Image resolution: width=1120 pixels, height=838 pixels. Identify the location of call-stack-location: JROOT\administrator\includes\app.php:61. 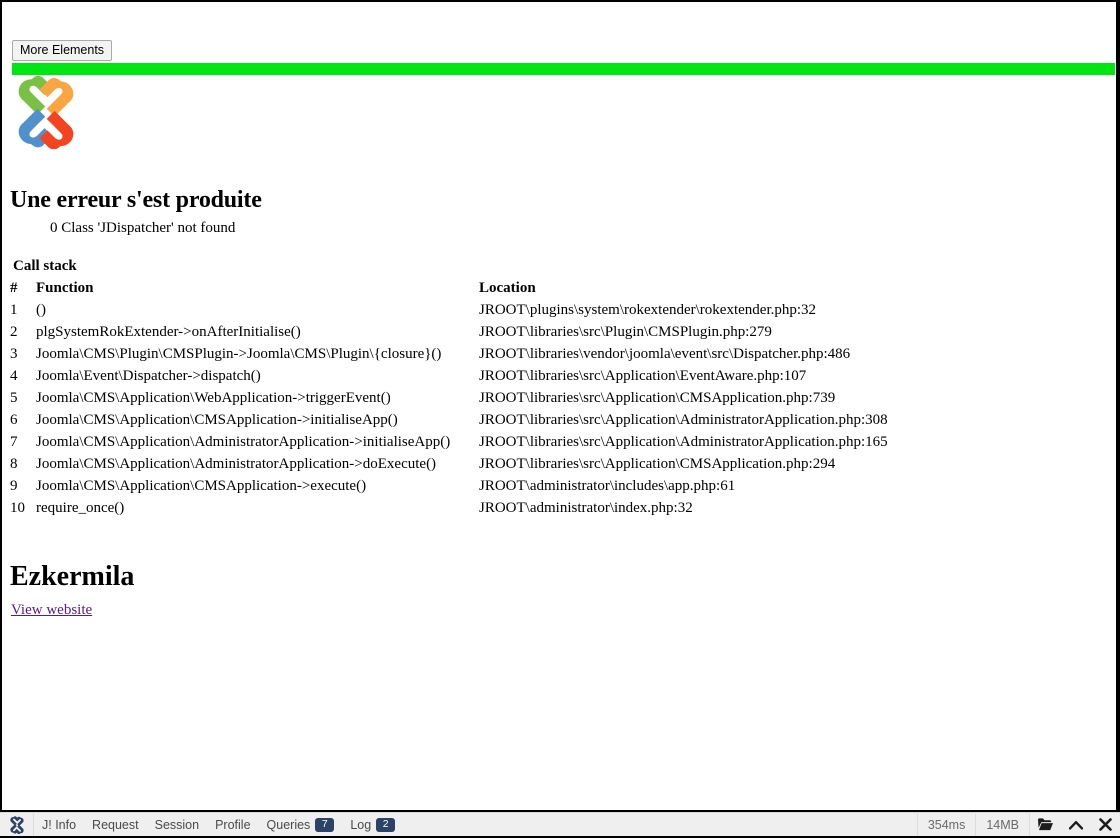
(607, 486).